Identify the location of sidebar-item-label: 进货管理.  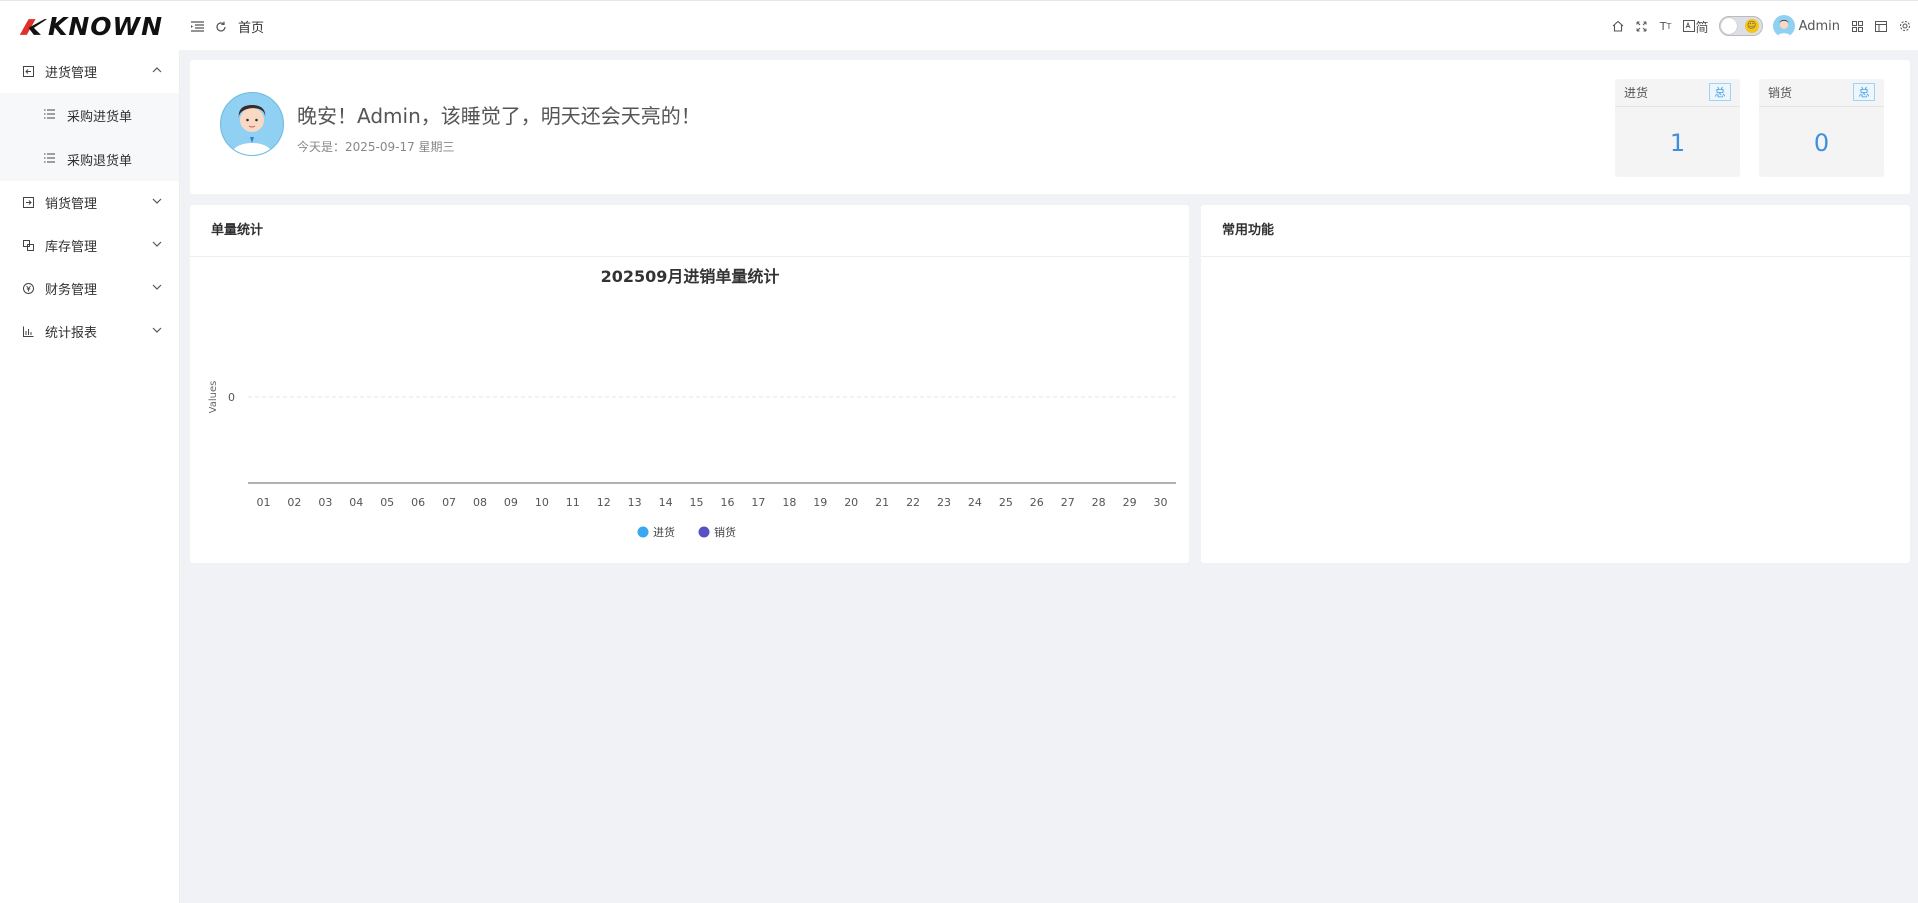
(71, 73).